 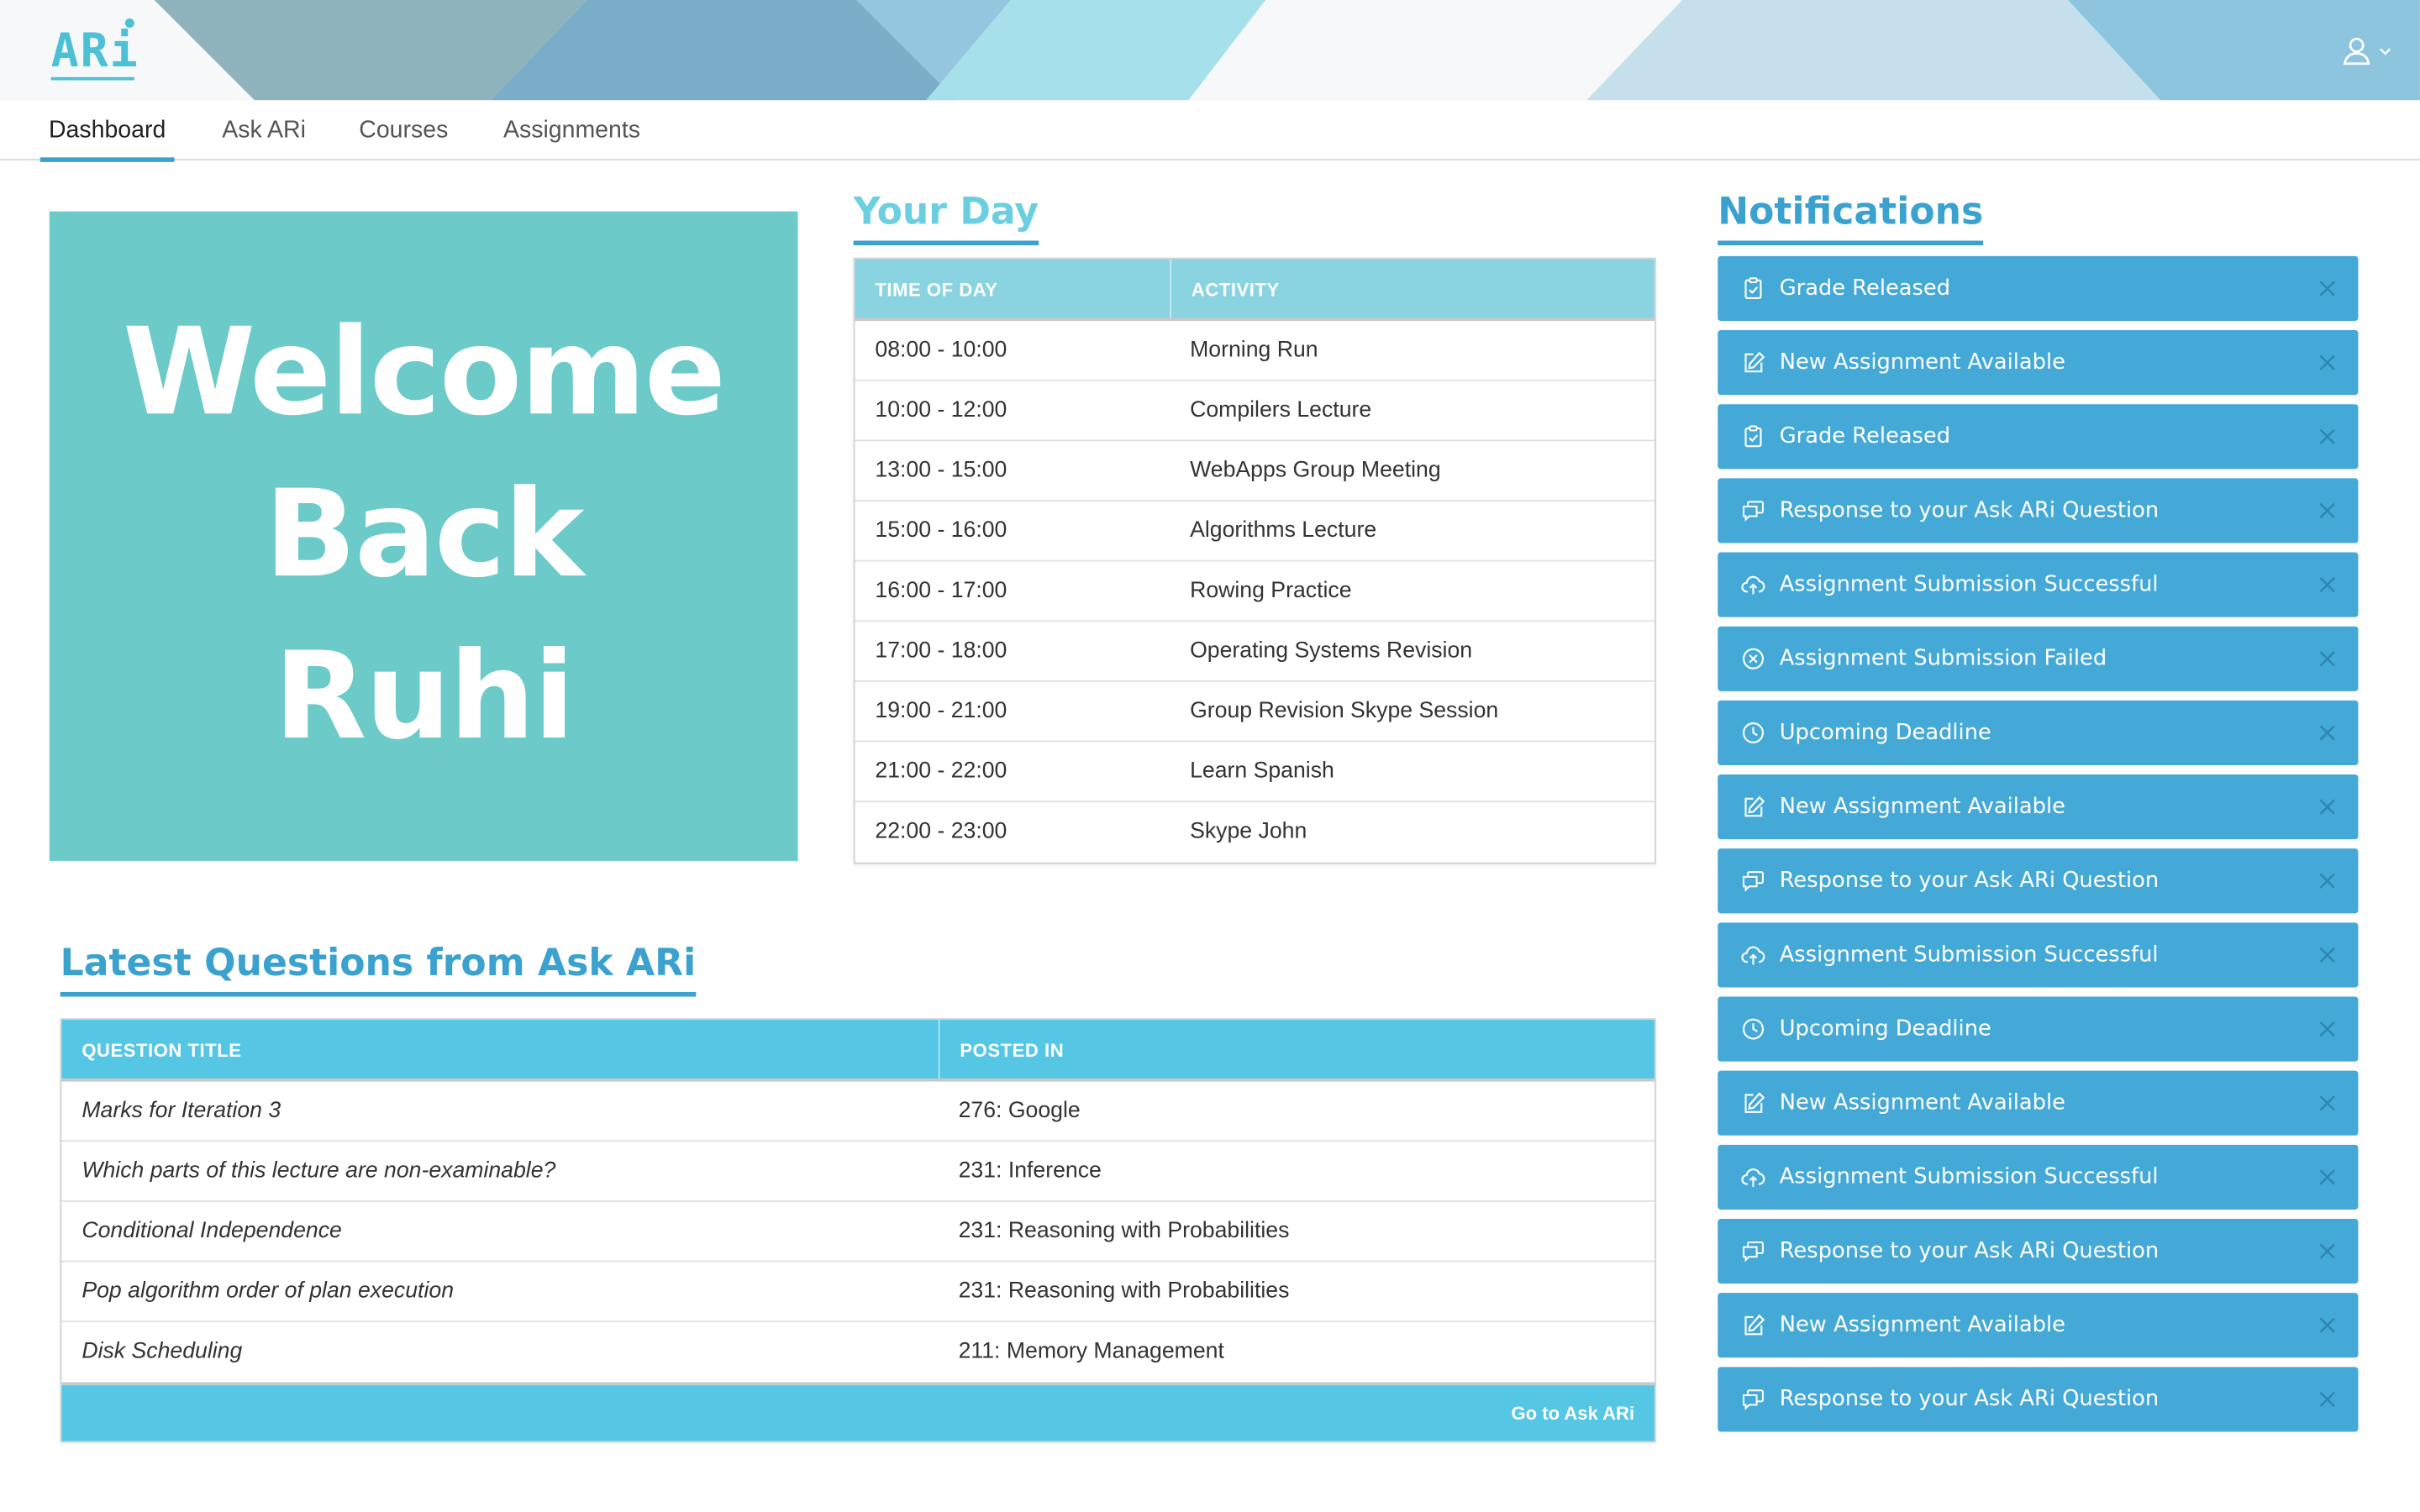 I want to click on go-to-ask-ari-link: Go to Ask ARi, so click(x=1573, y=1414).